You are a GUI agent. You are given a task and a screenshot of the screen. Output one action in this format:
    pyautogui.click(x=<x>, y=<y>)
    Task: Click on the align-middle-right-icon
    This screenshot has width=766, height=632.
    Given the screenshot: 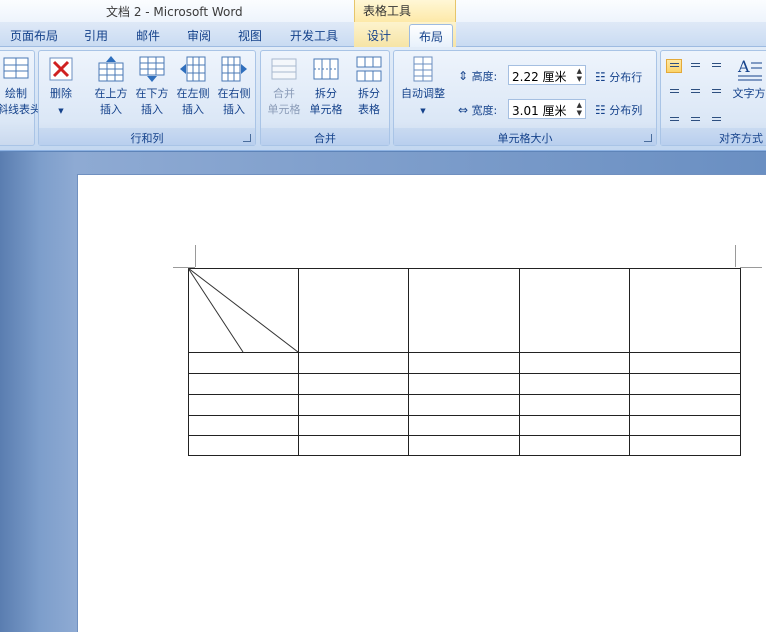 What is the action you would take?
    pyautogui.click(x=716, y=91)
    